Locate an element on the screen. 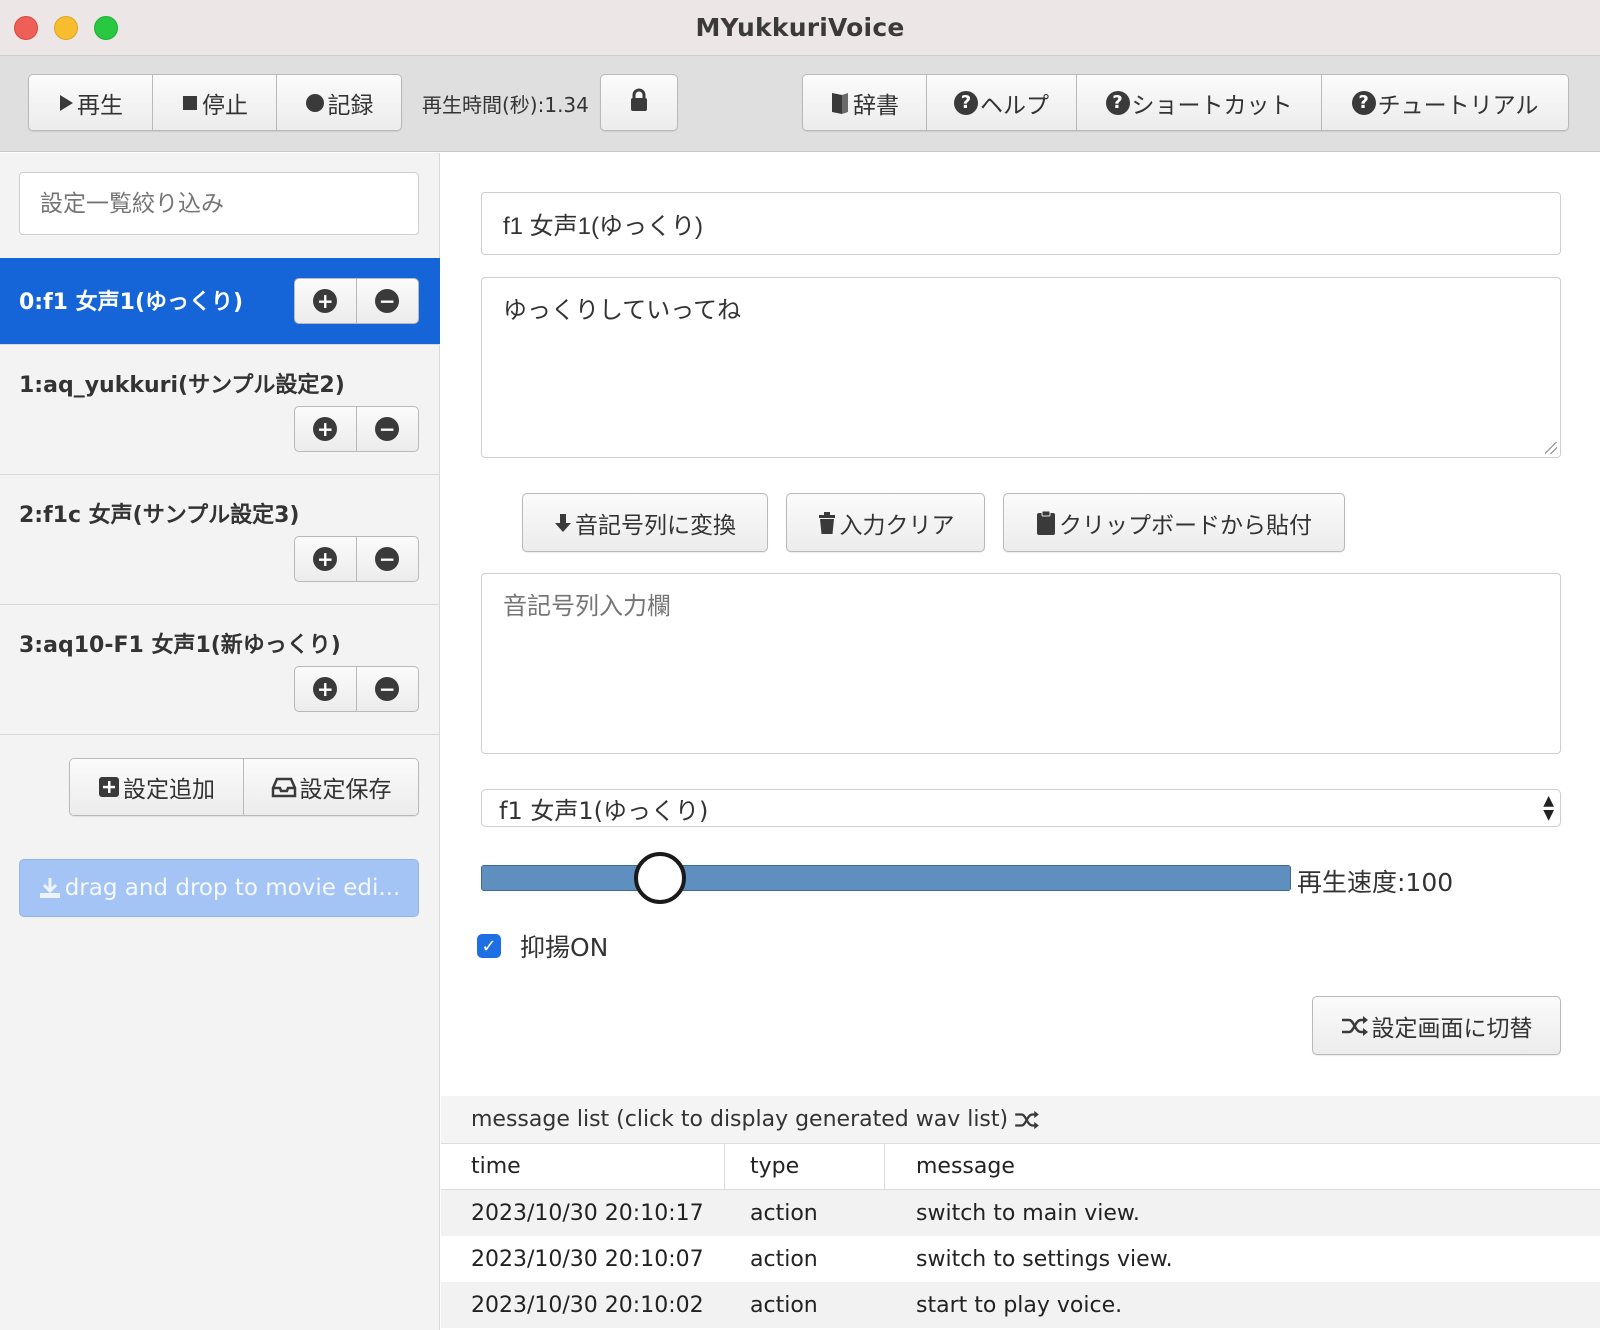  cell-time: 2023/10/30 20:10:02 is located at coordinates (587, 1305).